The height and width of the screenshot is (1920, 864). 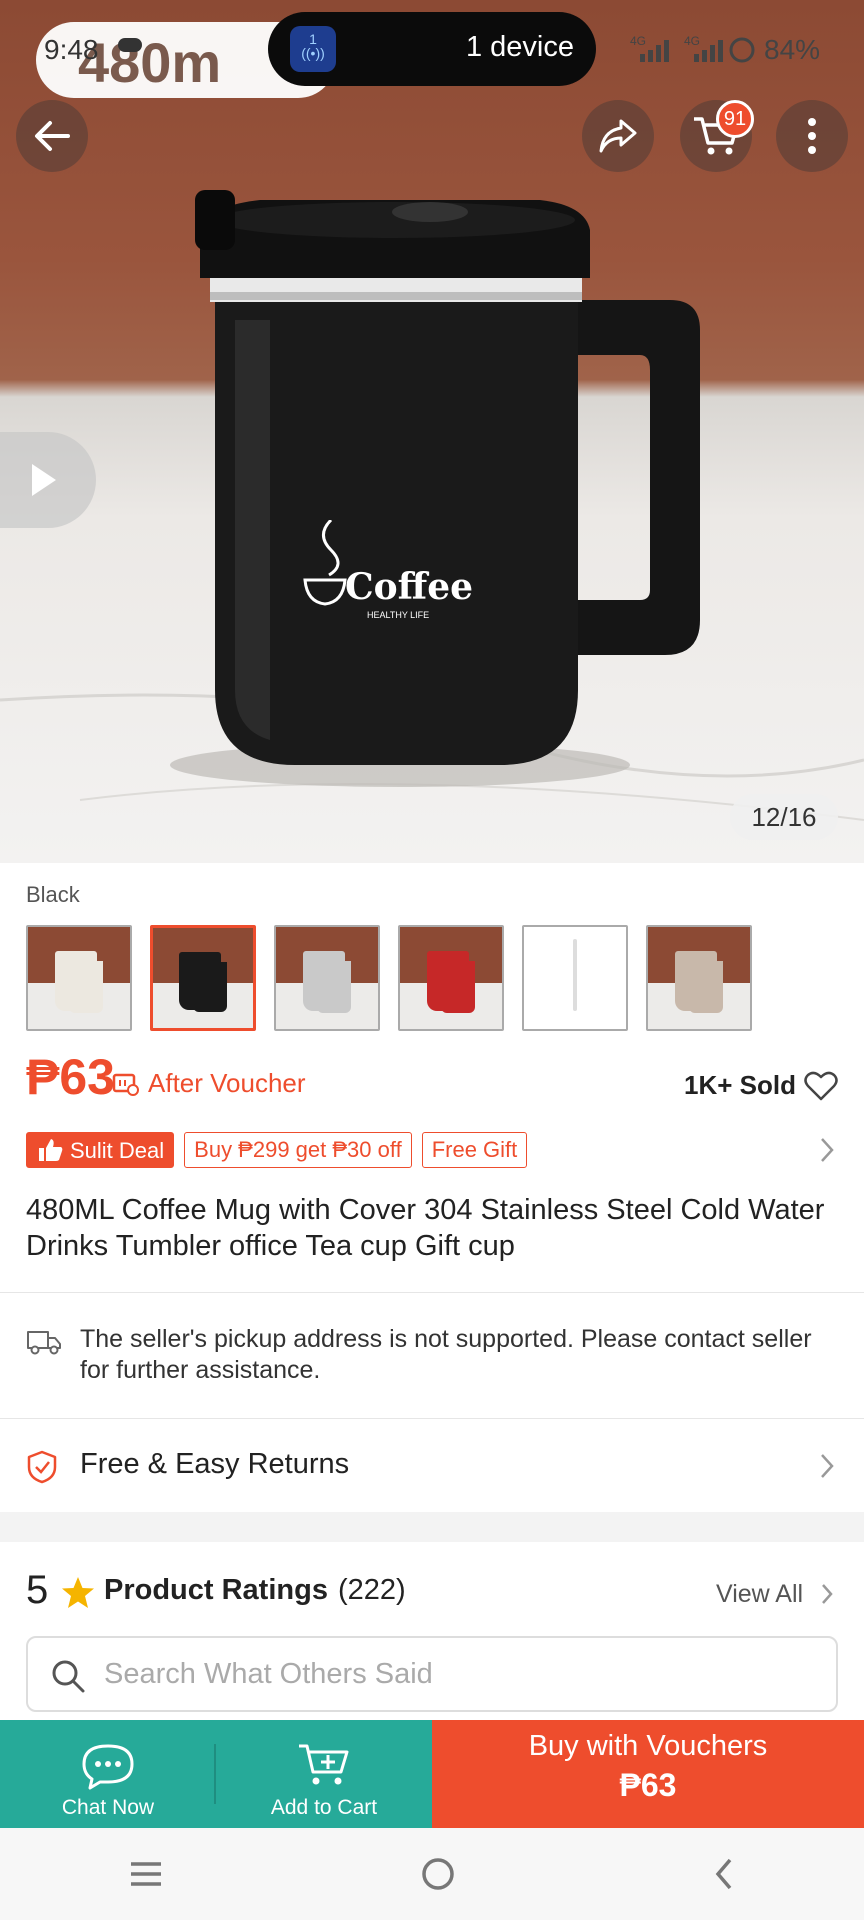 I want to click on variant-thumb-red, so click(x=451, y=978).